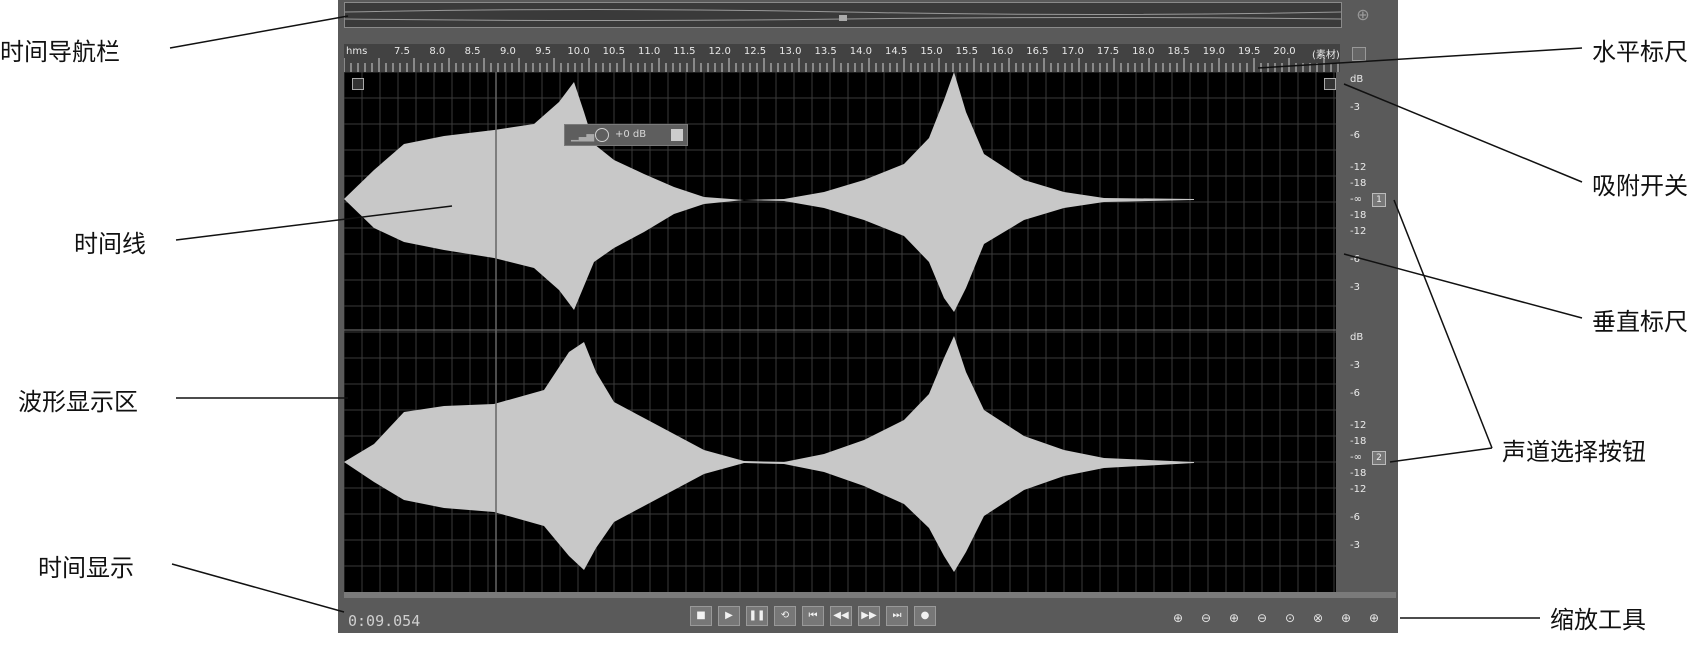 This screenshot has height=649, width=1700. I want to click on volume-knob-icon, so click(602, 135).